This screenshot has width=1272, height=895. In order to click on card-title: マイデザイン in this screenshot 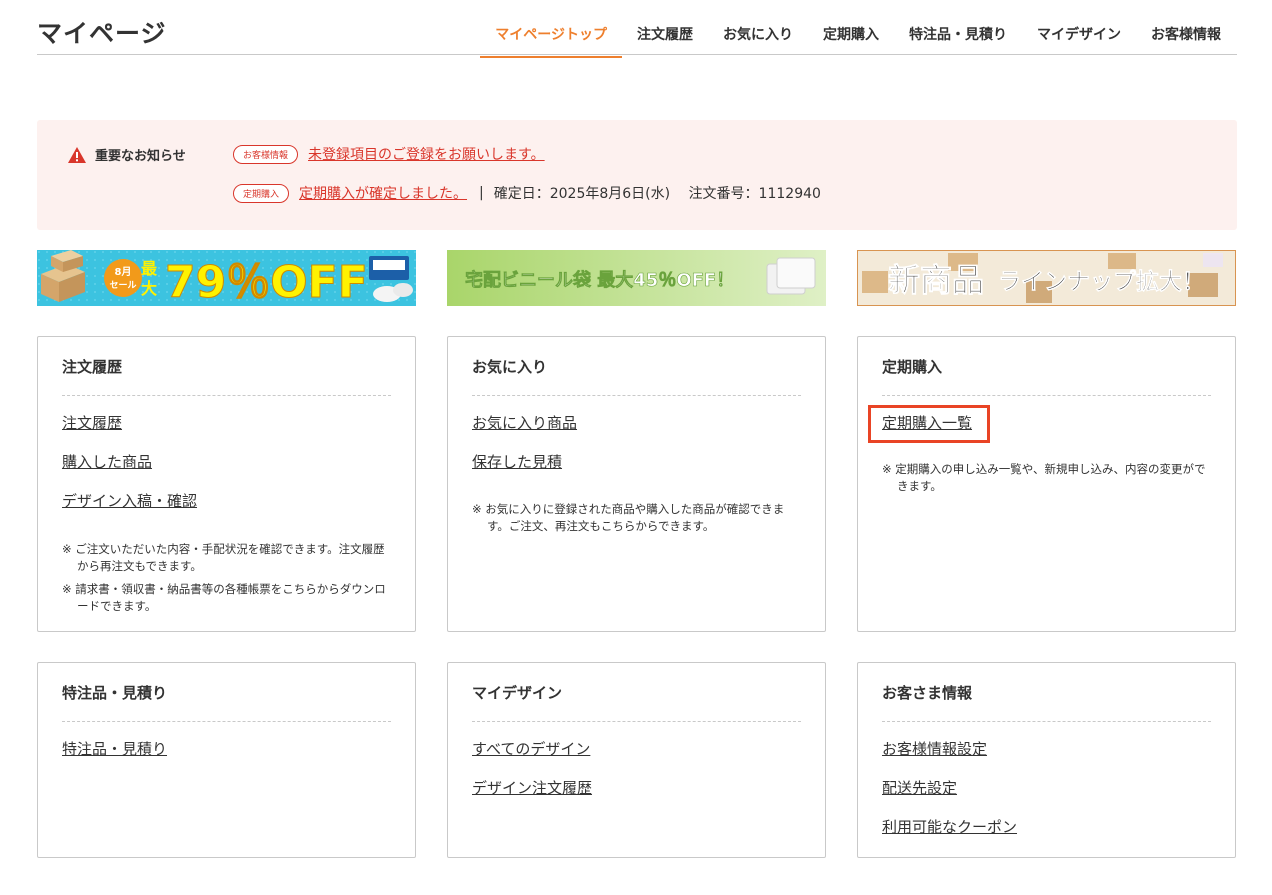, I will do `click(517, 693)`.